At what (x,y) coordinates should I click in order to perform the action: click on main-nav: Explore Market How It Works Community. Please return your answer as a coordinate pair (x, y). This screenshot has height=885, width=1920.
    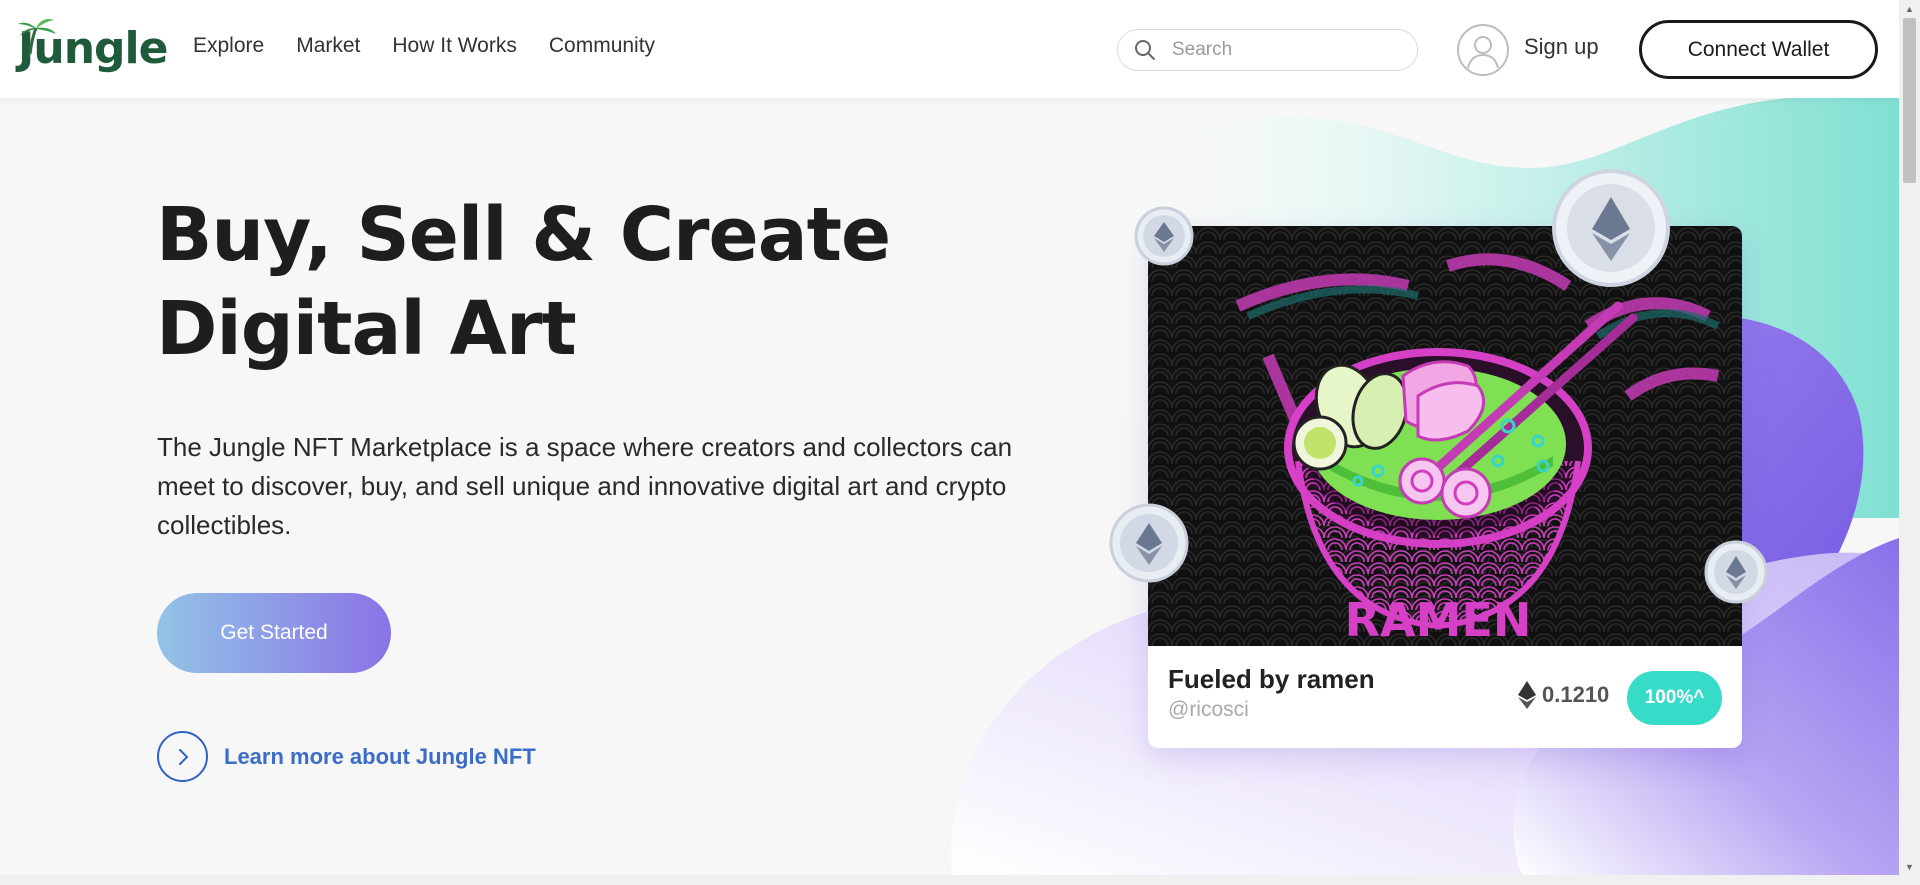
    Looking at the image, I should click on (424, 46).